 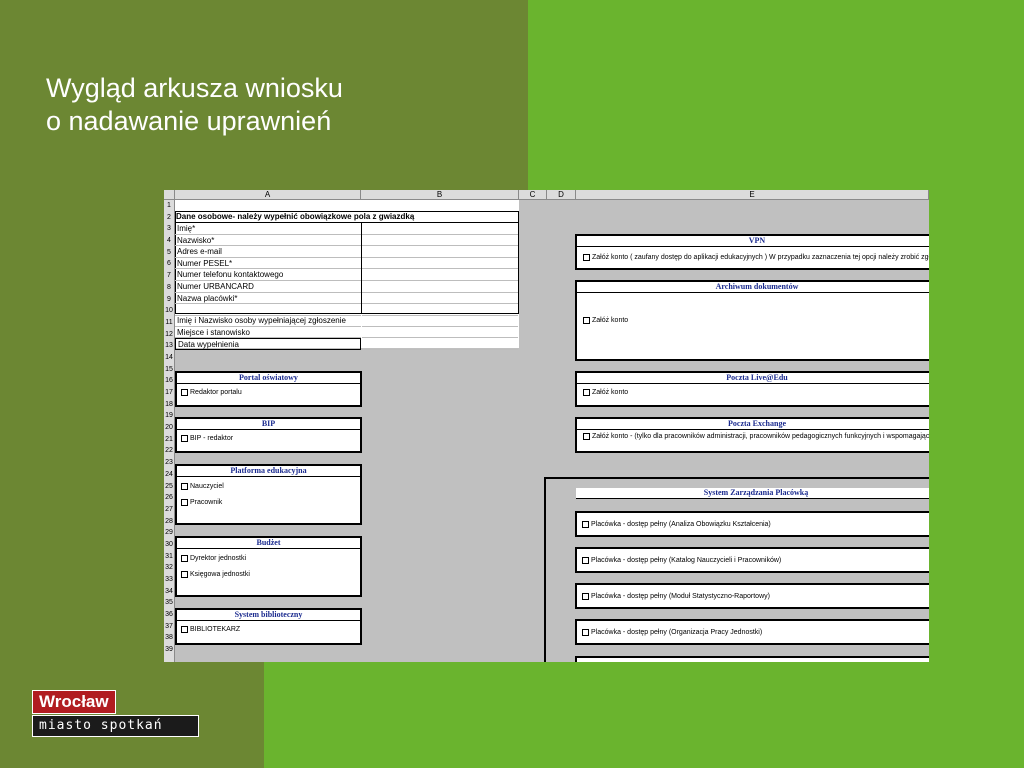 I want to click on column-header-b: B, so click(x=440, y=195).